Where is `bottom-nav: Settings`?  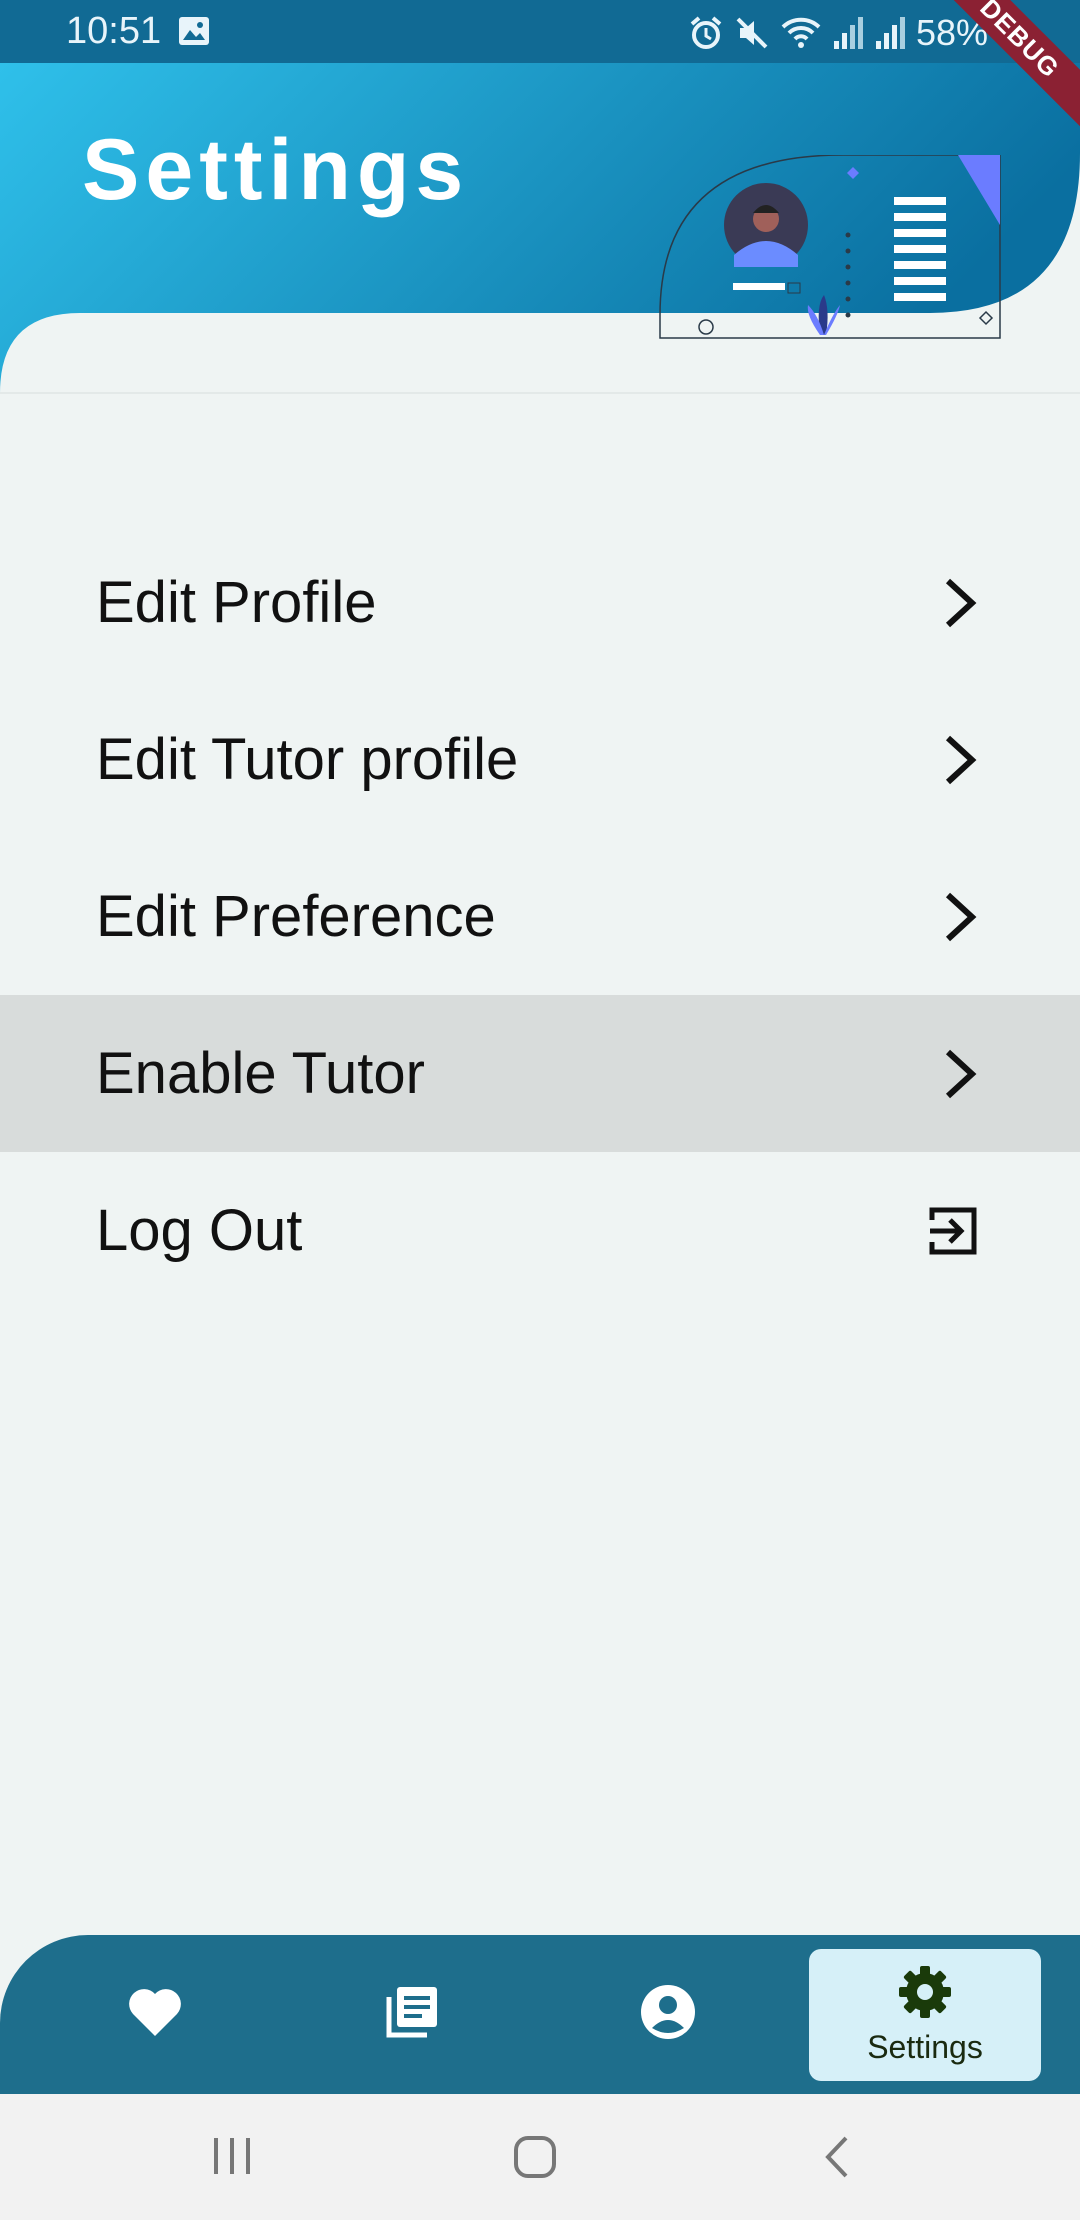 bottom-nav: Settings is located at coordinates (540, 2014).